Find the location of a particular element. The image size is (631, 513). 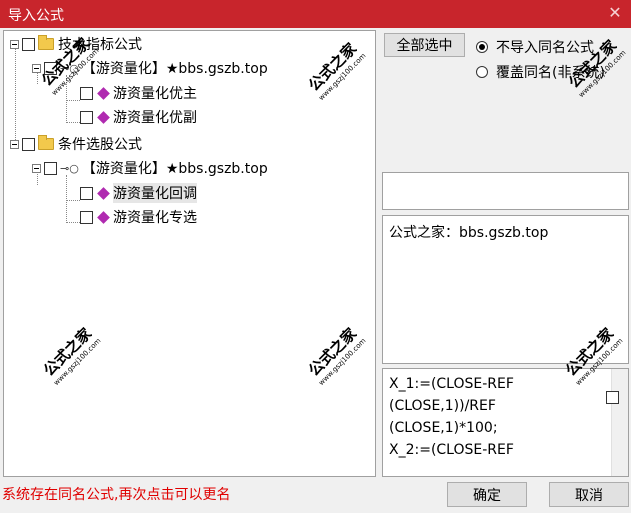

status-message: 系统存在同名公式,再次点击可以更名 is located at coordinates (116, 495).